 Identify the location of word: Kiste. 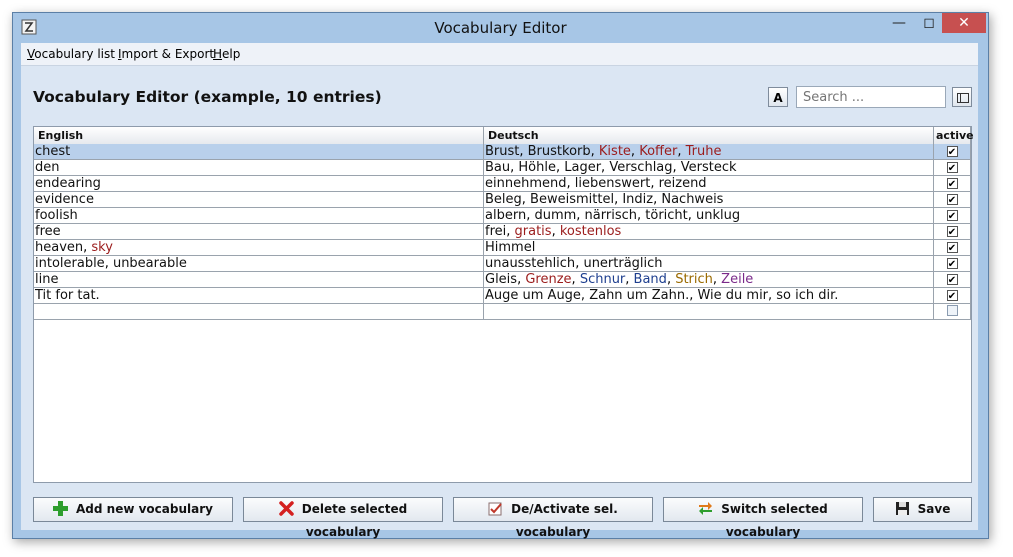
(614, 151).